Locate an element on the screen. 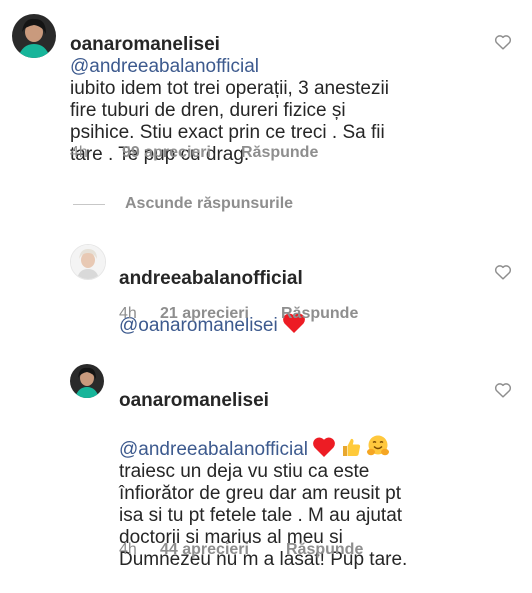 The height and width of the screenshot is (593, 532). comment-meta: 4h 21 aprecieri Răspunde is located at coordinates (238, 314).